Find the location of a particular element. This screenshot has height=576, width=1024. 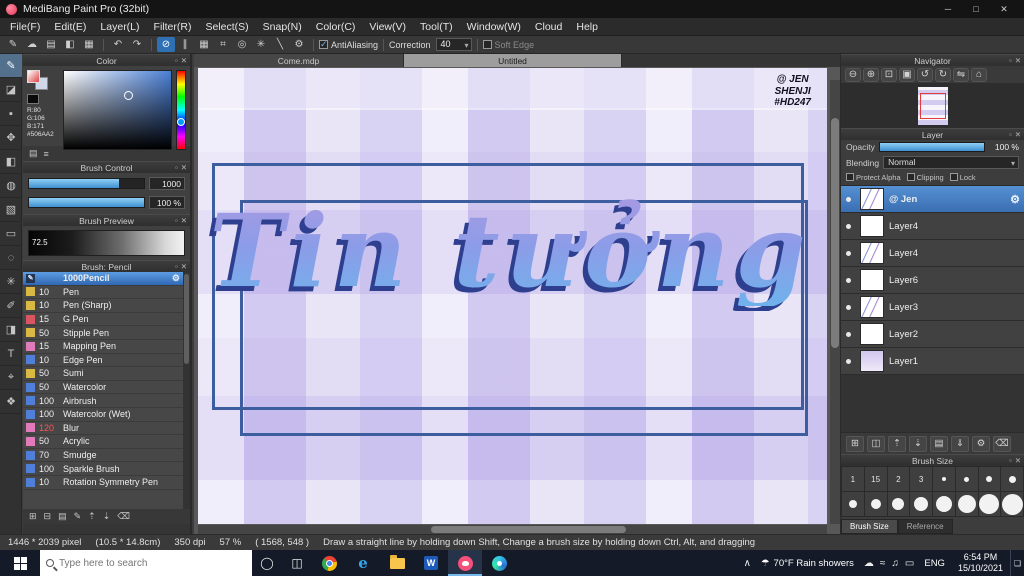

delete-brush-icon: ⌫ is located at coordinates (123, 516).